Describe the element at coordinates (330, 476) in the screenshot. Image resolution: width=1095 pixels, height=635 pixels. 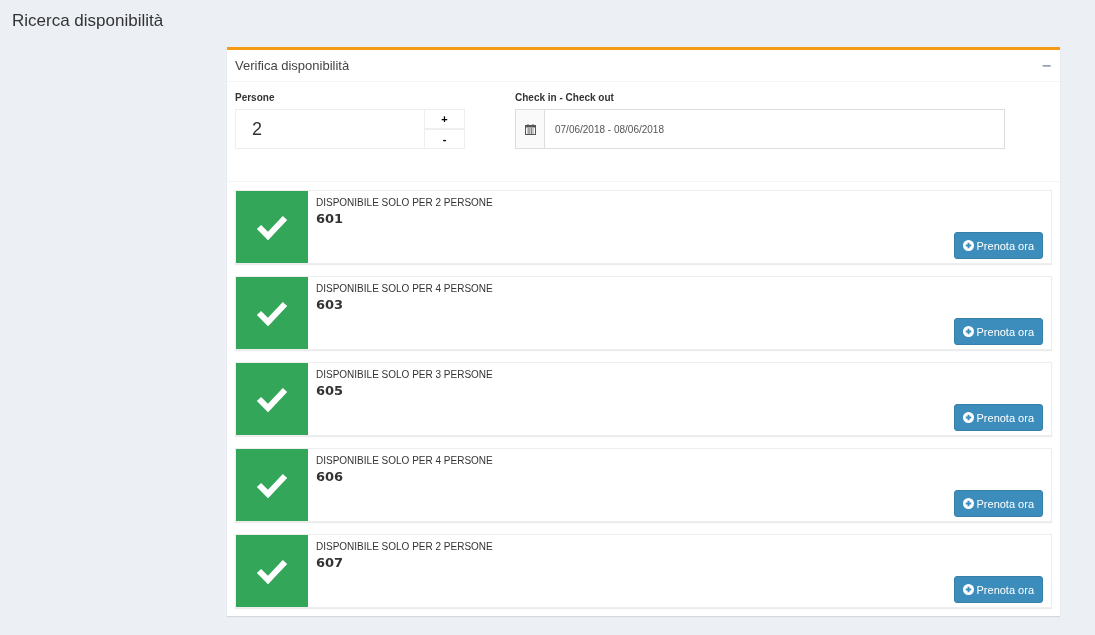
I see `room-number: 606` at that location.